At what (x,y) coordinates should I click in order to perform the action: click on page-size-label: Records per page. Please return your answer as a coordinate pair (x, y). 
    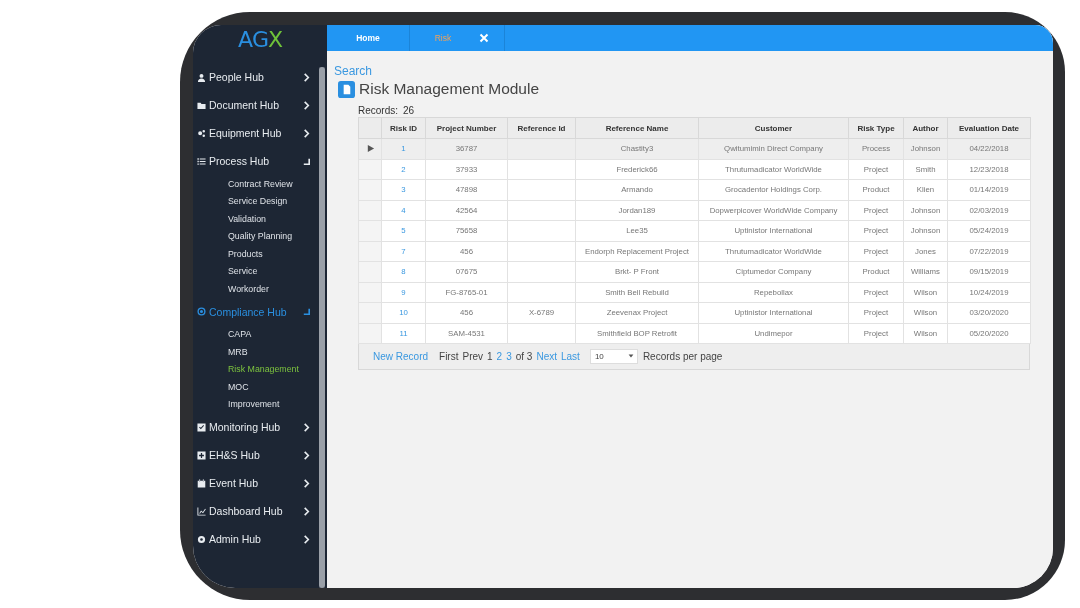
    Looking at the image, I should click on (682, 356).